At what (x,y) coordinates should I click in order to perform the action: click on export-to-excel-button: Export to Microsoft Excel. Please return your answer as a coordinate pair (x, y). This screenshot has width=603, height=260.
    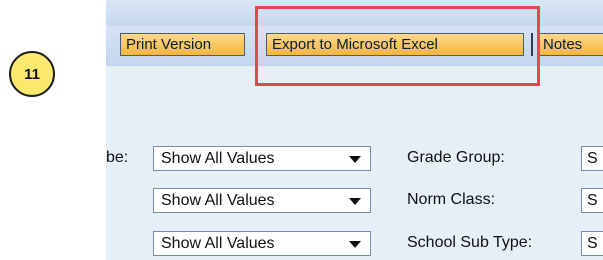
    Looking at the image, I should click on (395, 44).